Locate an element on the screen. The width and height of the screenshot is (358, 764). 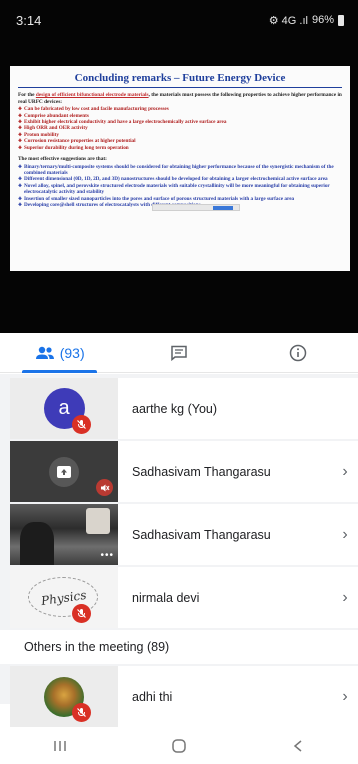
participant-row: Physics nirmala devi › is located at coordinates (184, 597).